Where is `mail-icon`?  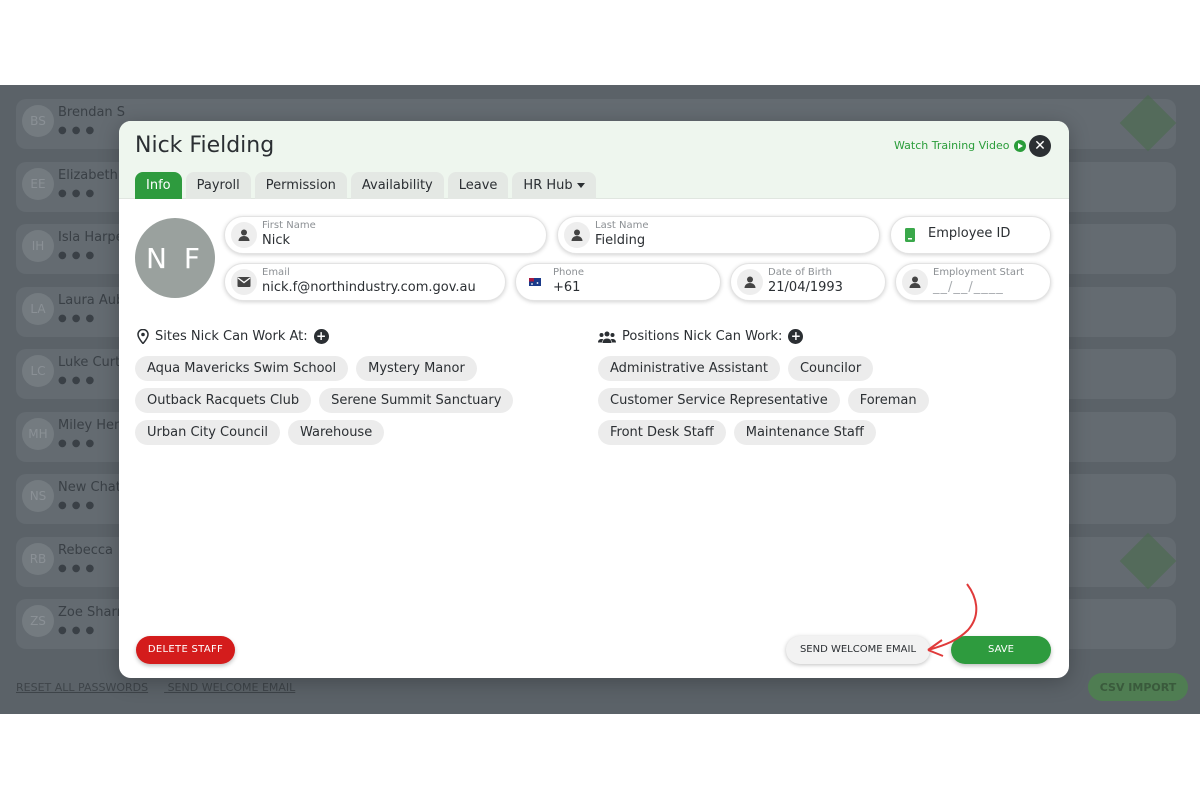 mail-icon is located at coordinates (244, 282).